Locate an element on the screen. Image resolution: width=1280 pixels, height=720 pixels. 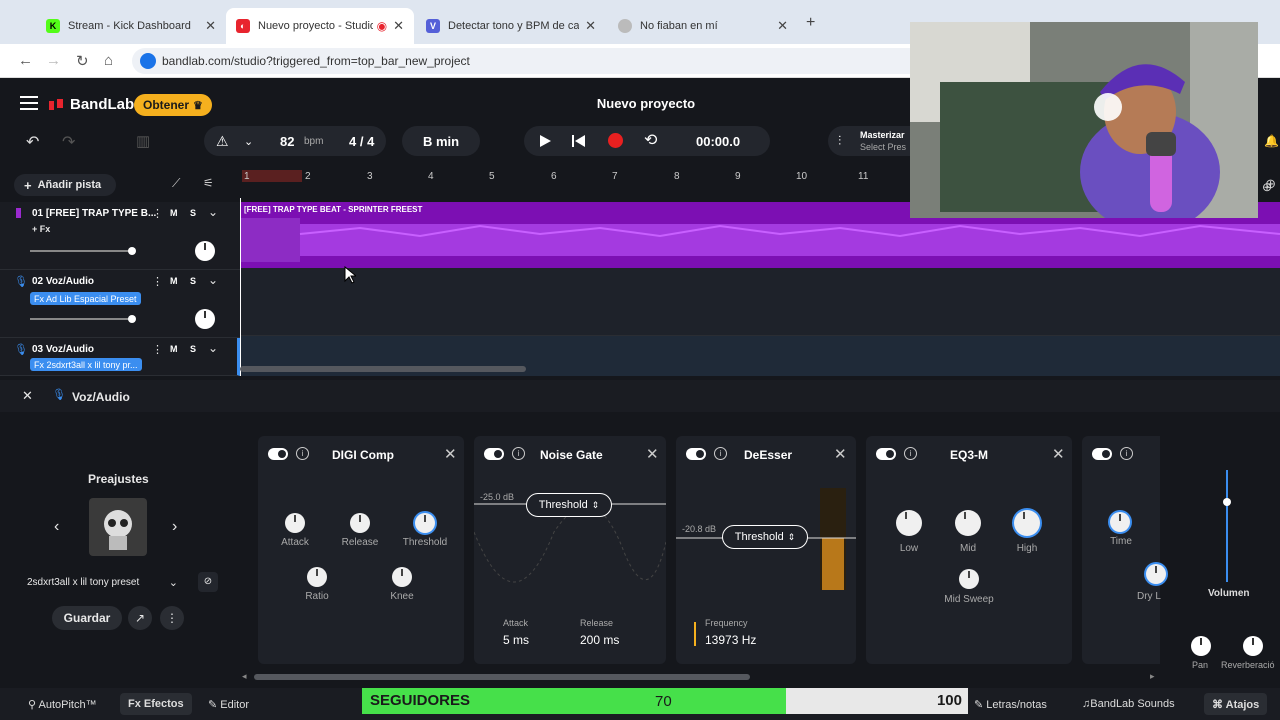
volume-fader-track is located at coordinates (1227, 526).